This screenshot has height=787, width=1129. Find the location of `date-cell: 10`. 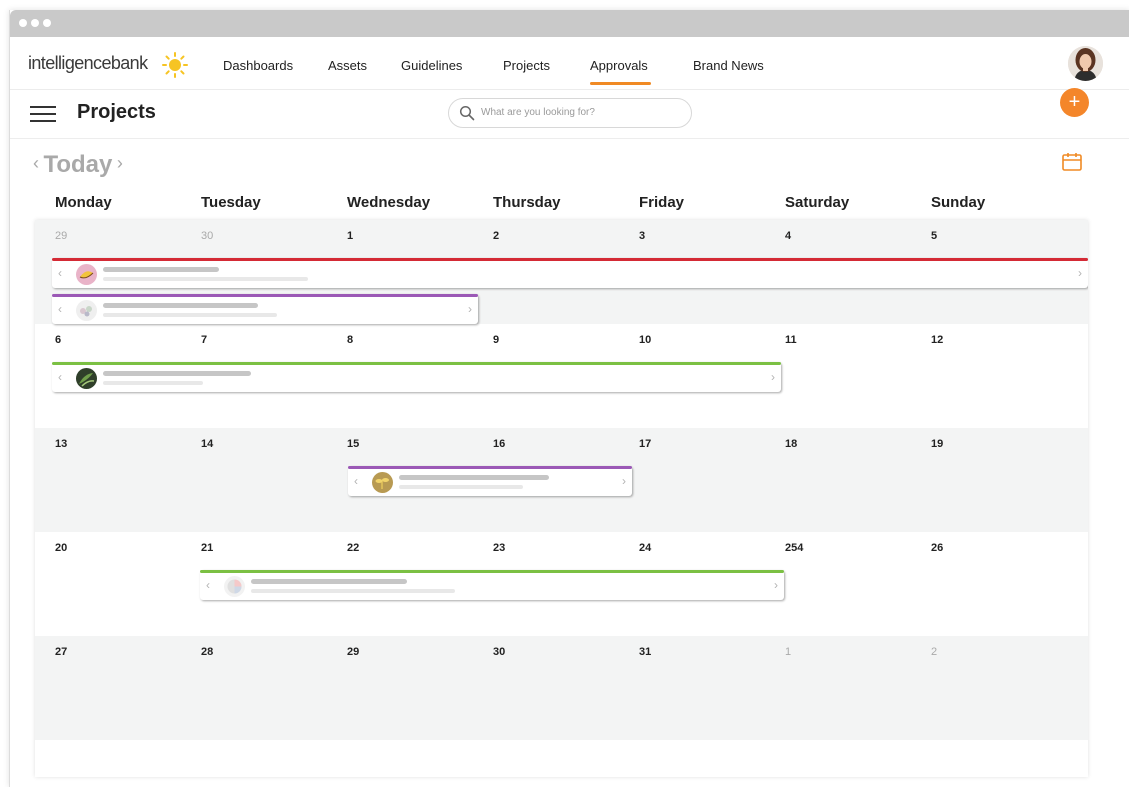

date-cell: 10 is located at coordinates (645, 340).